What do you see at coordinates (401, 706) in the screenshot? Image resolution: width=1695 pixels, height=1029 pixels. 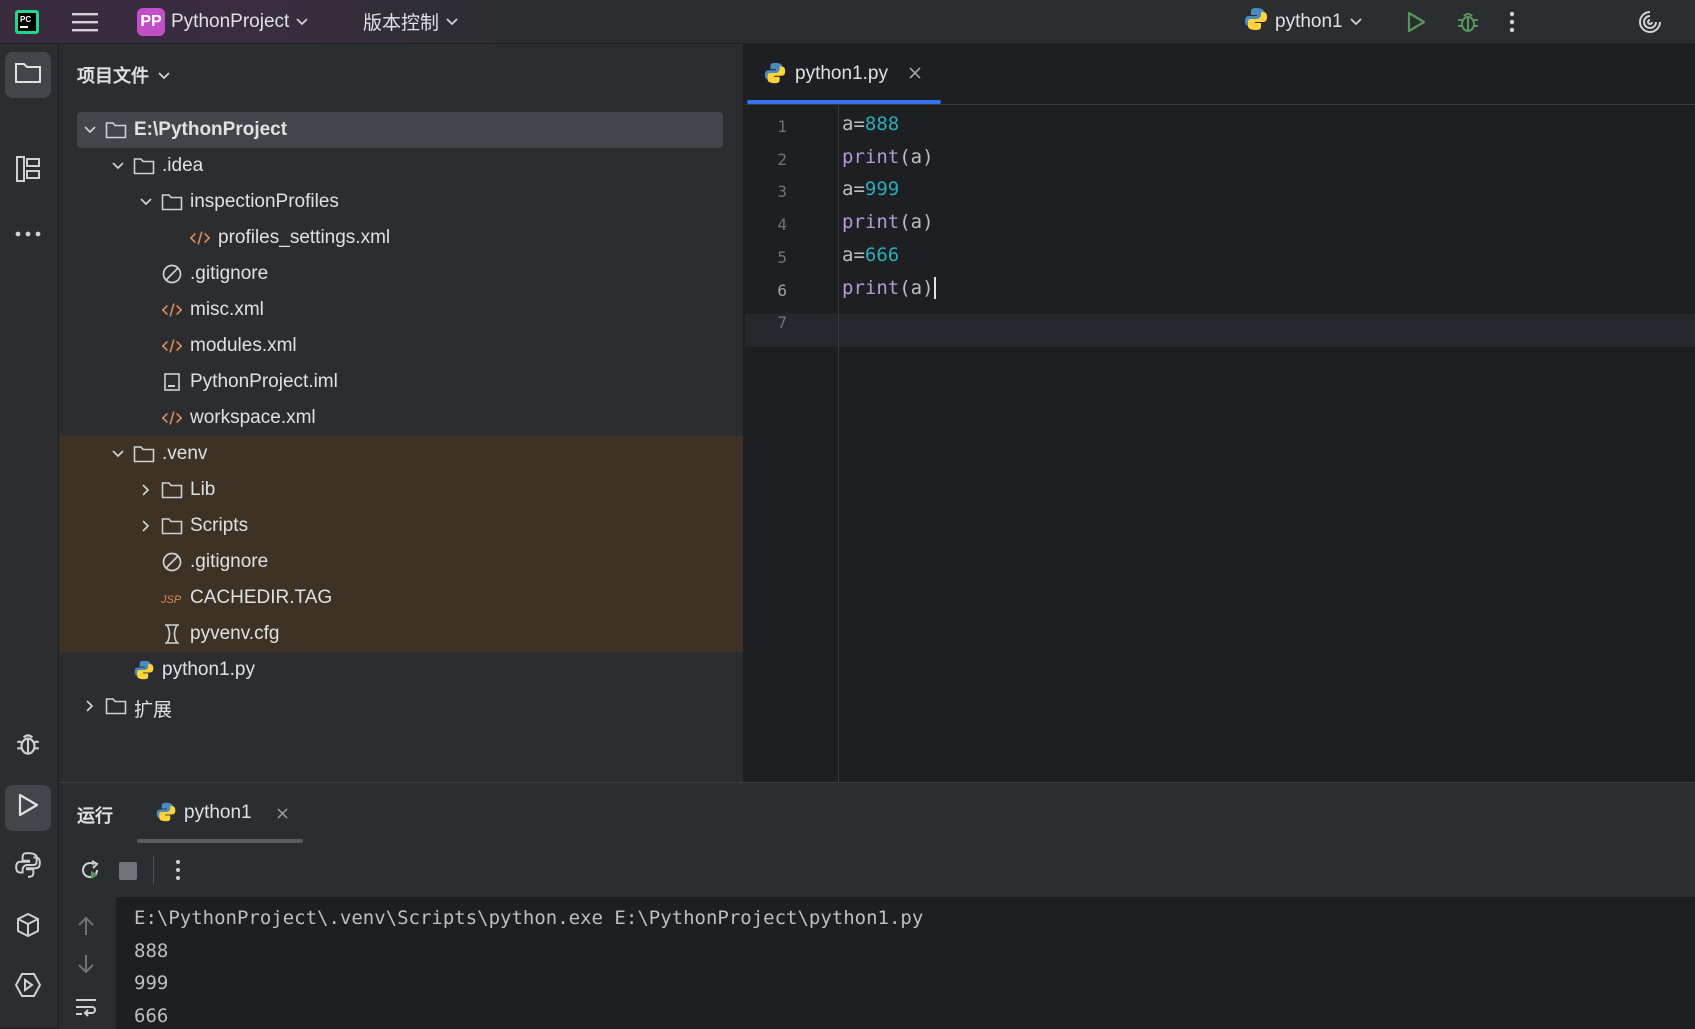 I see `tree-item: 扩展` at bounding box center [401, 706].